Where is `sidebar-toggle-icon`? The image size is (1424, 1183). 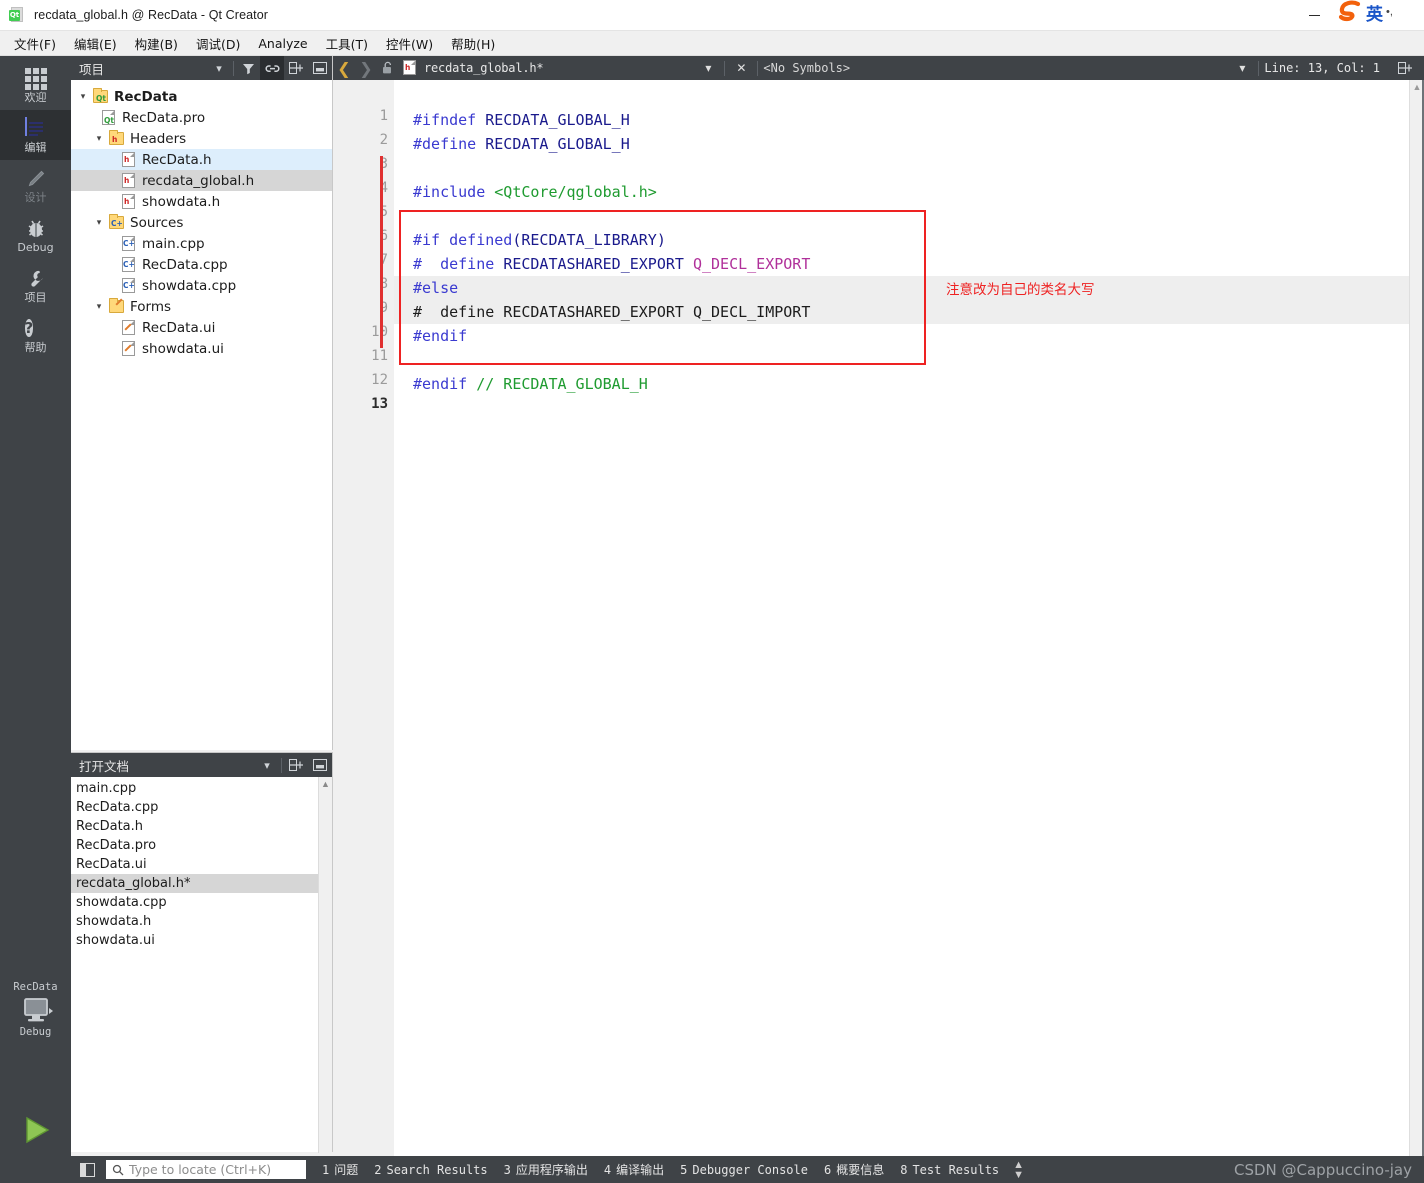 sidebar-toggle-icon is located at coordinates (87, 1170).